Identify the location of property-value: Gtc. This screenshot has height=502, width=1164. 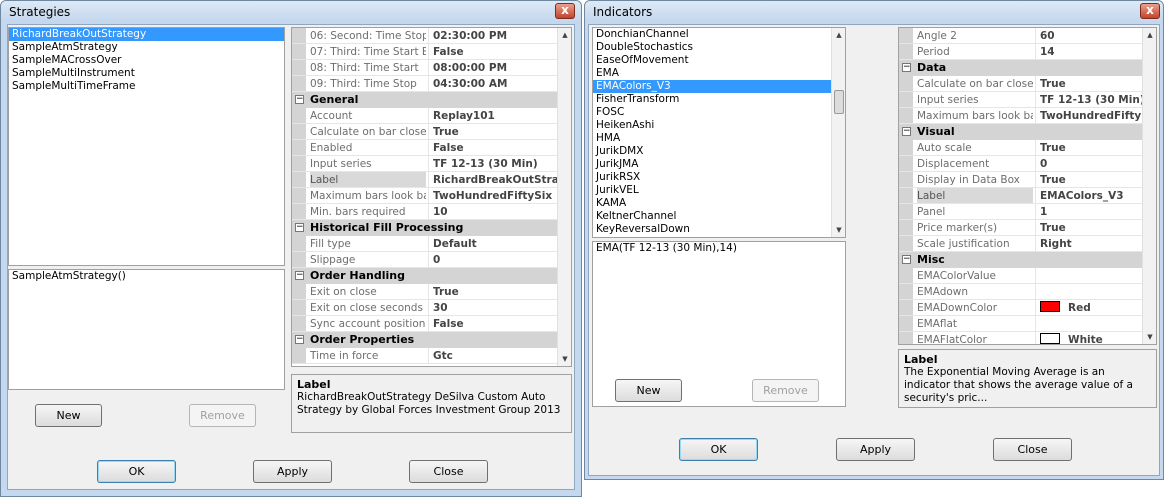
(499, 355).